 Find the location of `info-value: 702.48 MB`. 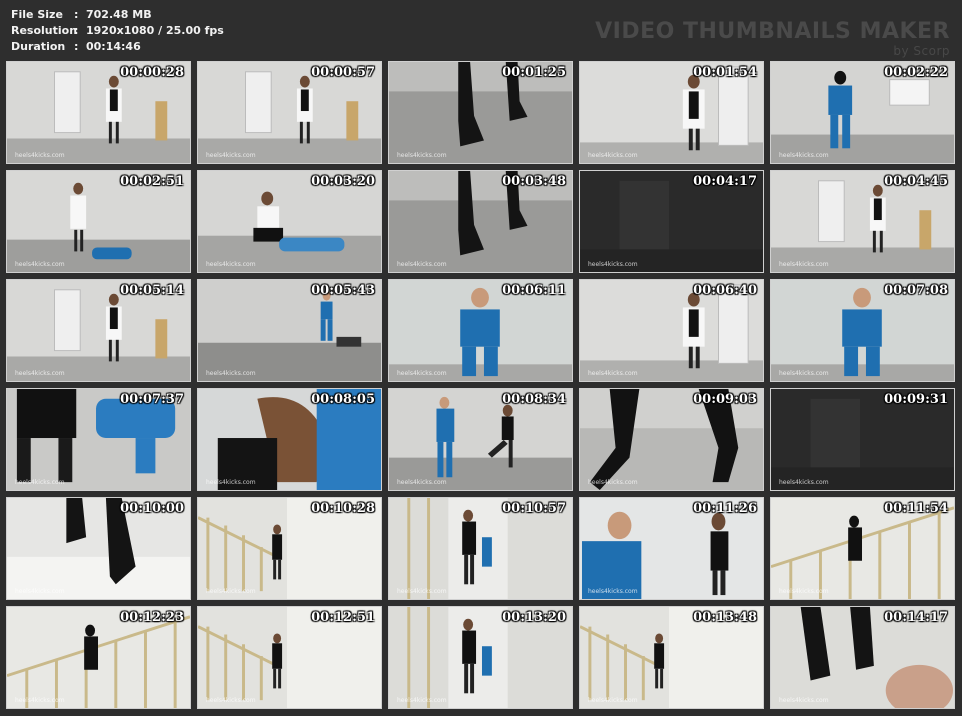

info-value: 702.48 MB is located at coordinates (119, 14).